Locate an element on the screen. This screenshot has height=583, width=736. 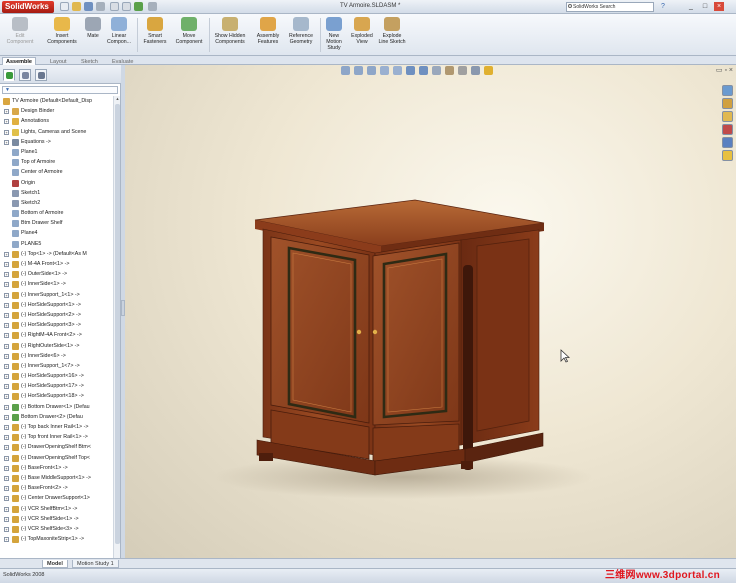
configuration-manager-tab is located at coordinates (41, 75).